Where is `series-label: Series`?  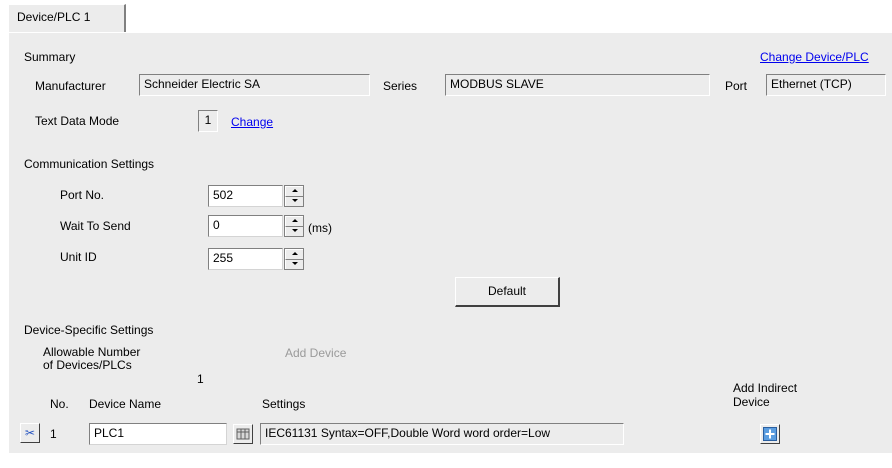
series-label: Series is located at coordinates (400, 86).